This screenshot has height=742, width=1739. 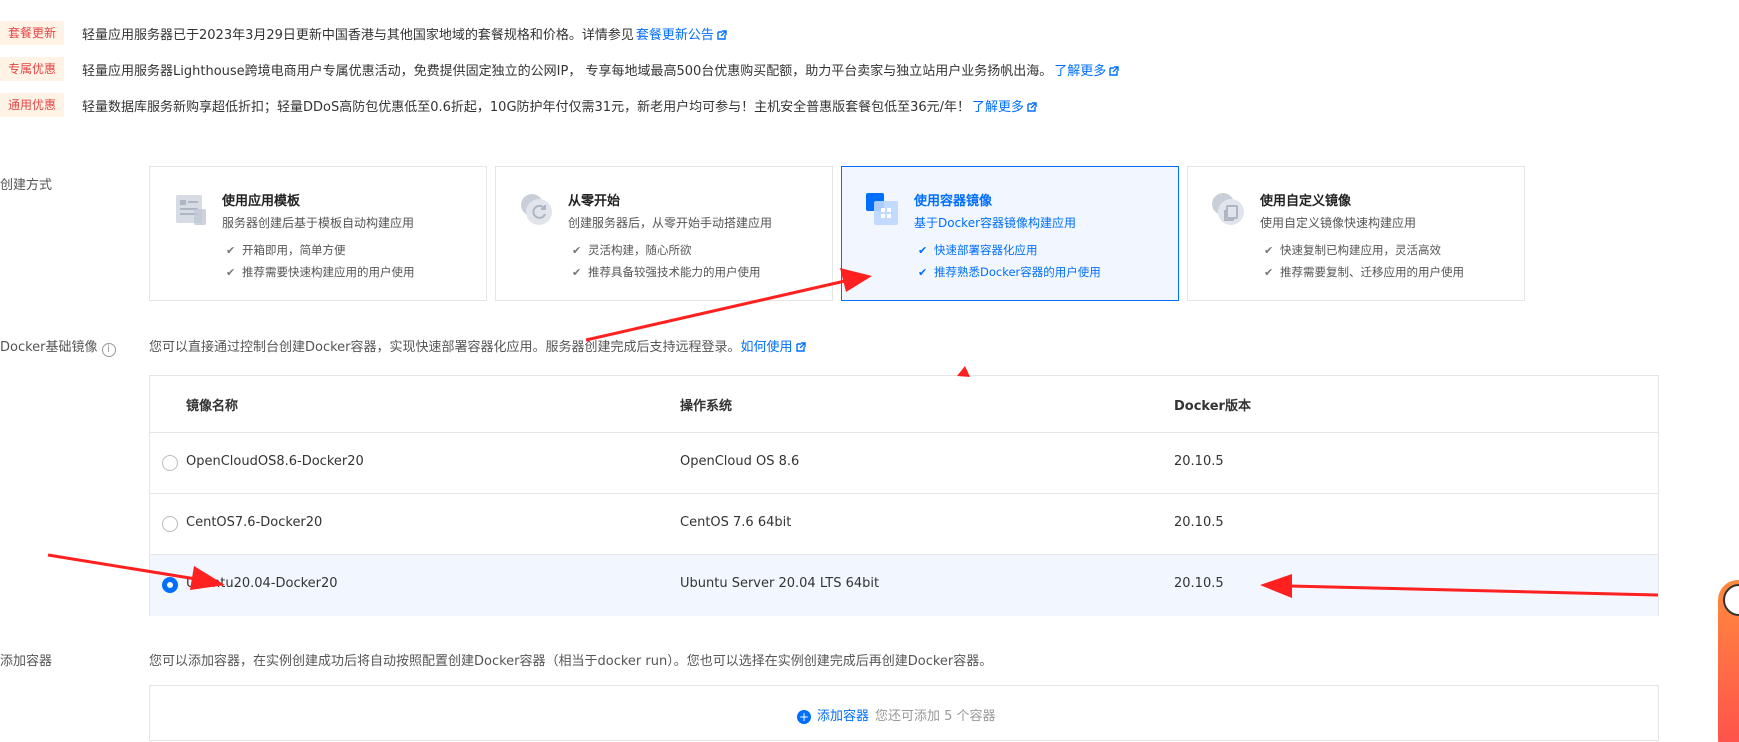 What do you see at coordinates (995, 223) in the screenshot?
I see `card-desc: 基于Docker容器镜像构建应用` at bounding box center [995, 223].